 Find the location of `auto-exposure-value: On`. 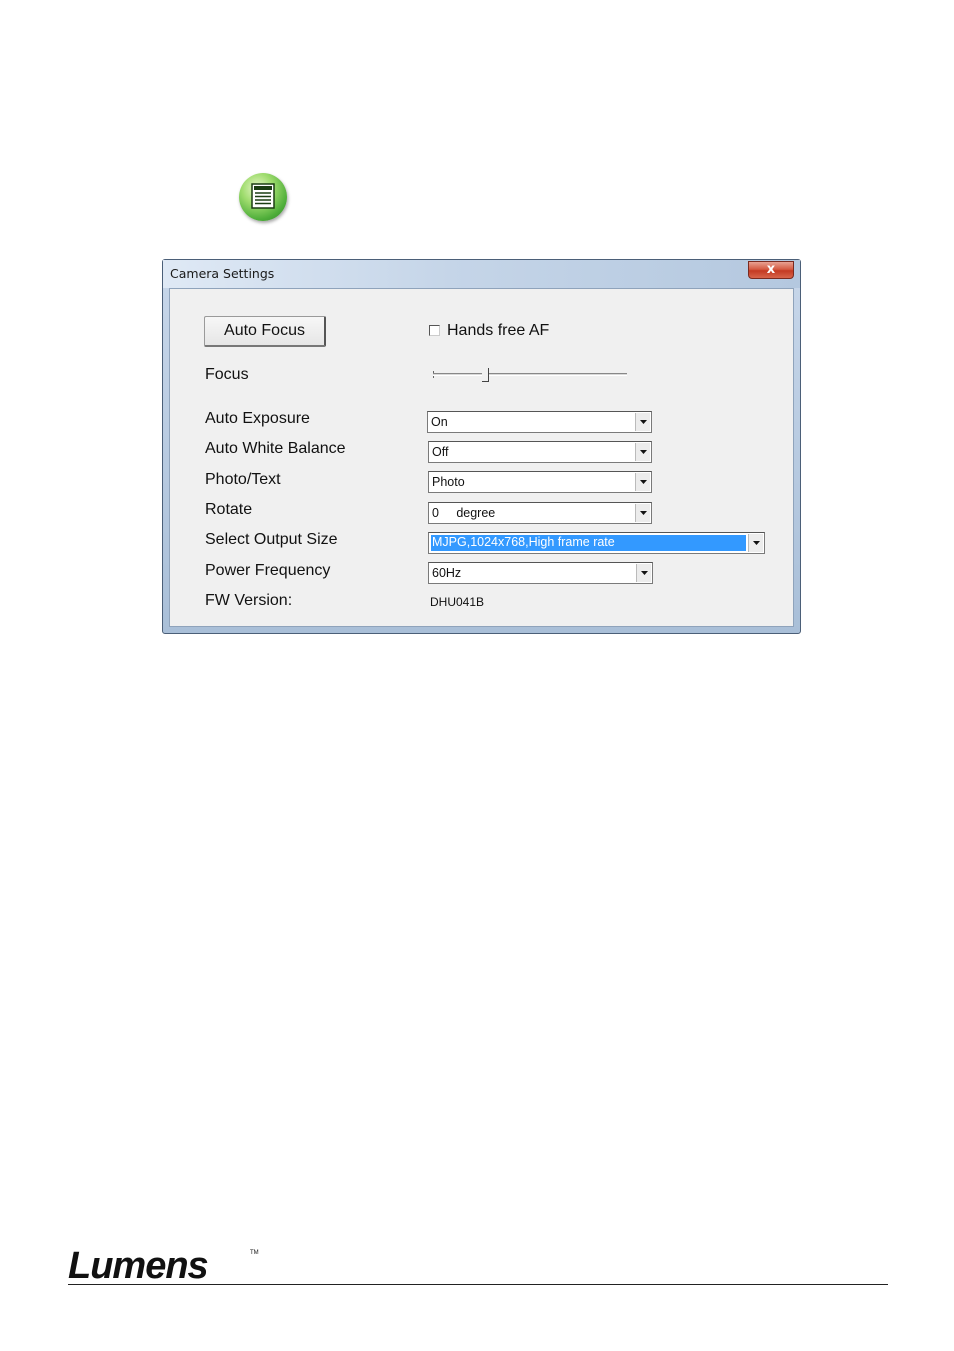

auto-exposure-value: On is located at coordinates (439, 422).